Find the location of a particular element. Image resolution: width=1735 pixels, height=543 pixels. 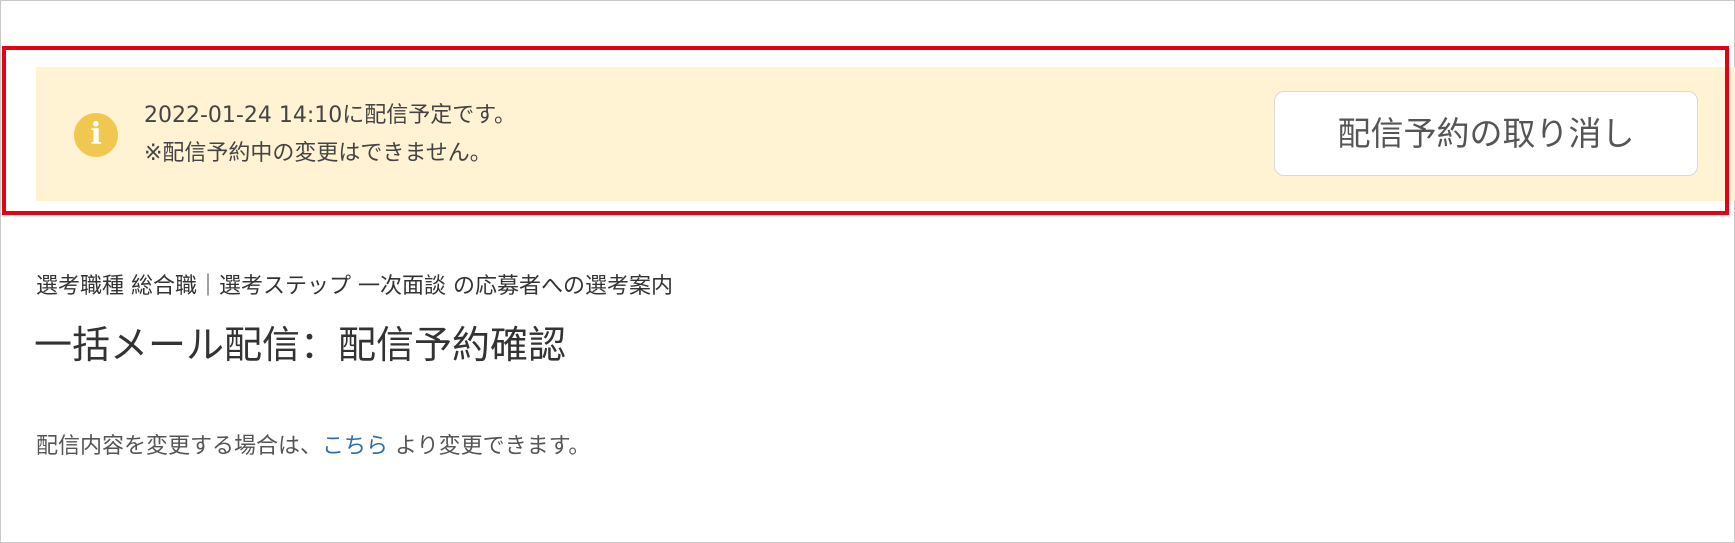

page-subtitle: 選考職種 総合職｜選考ステップ 一次面談 の応募者への選考案内 is located at coordinates (354, 286).